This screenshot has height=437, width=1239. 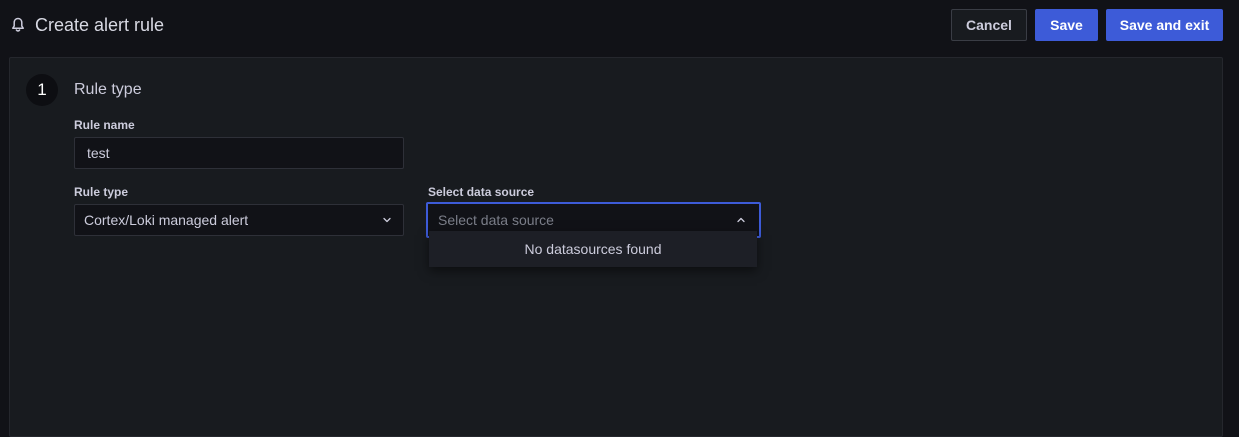 I want to click on no-datasources-message: No datasources found, so click(x=593, y=249).